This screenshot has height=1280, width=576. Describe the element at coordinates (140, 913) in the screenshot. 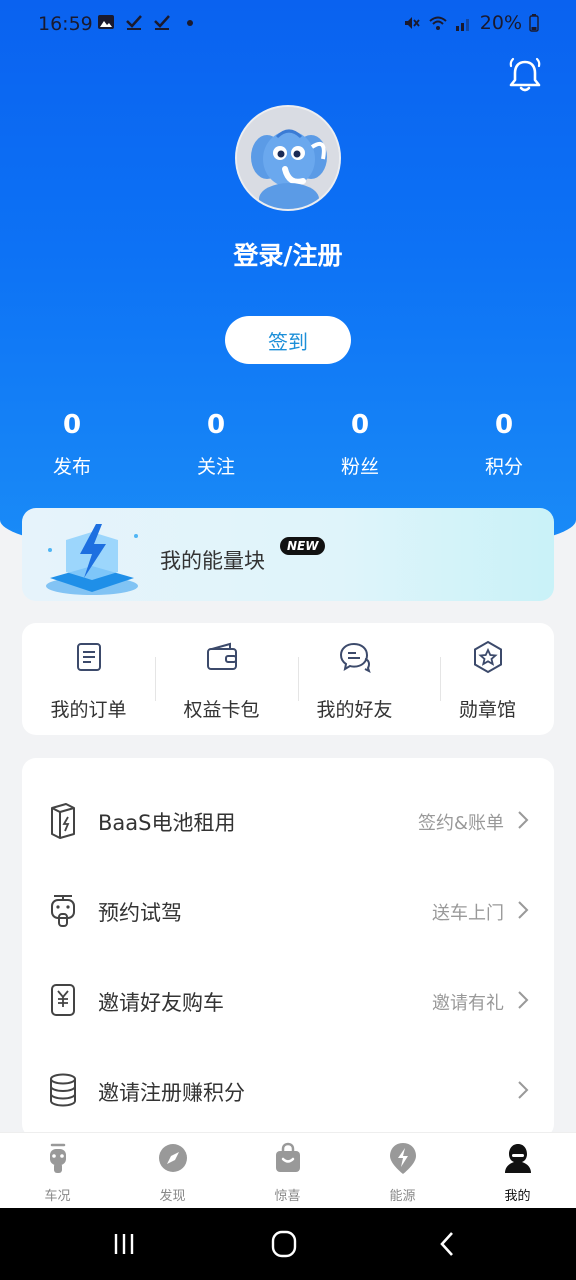

I see `menu-row-label: 预约试驾` at that location.